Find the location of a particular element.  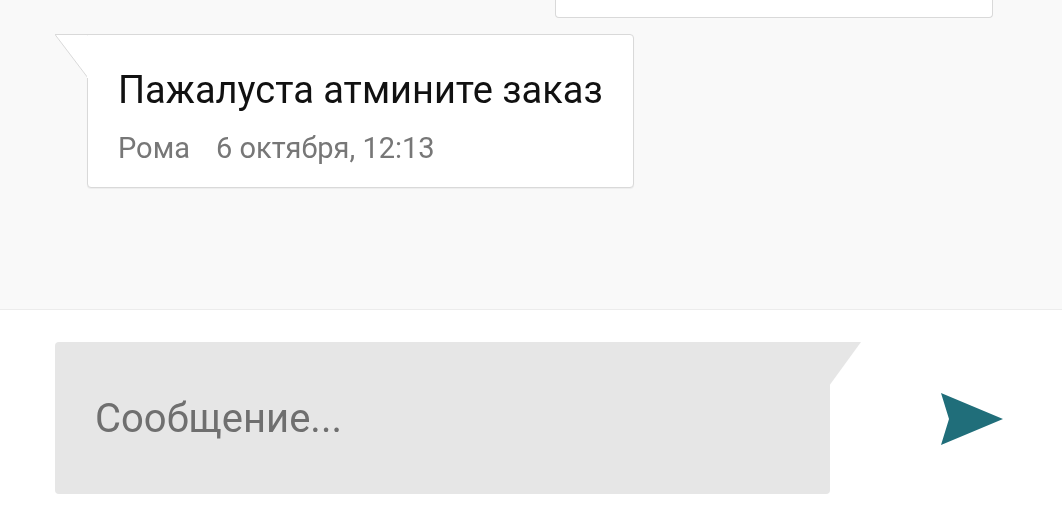

field-tail is located at coordinates (845, 364).